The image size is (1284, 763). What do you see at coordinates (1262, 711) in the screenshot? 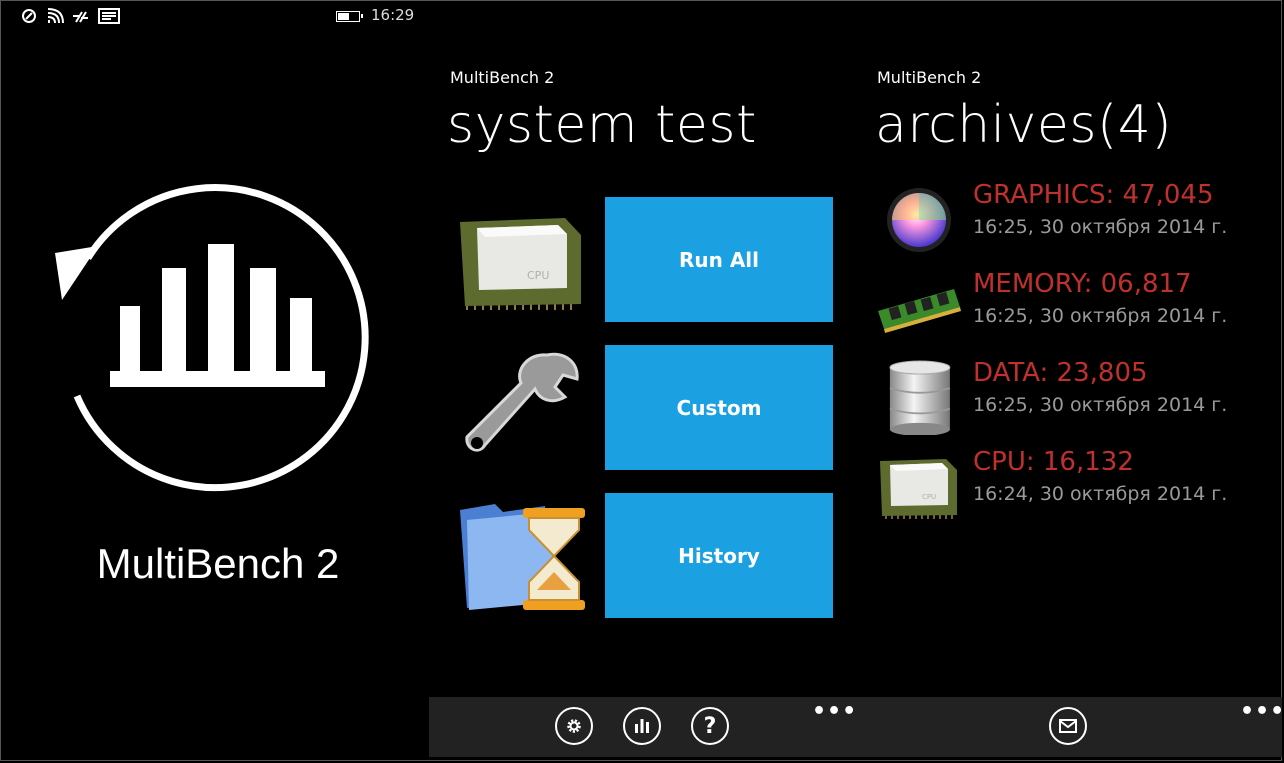
I see `more-button-right: •••` at bounding box center [1262, 711].